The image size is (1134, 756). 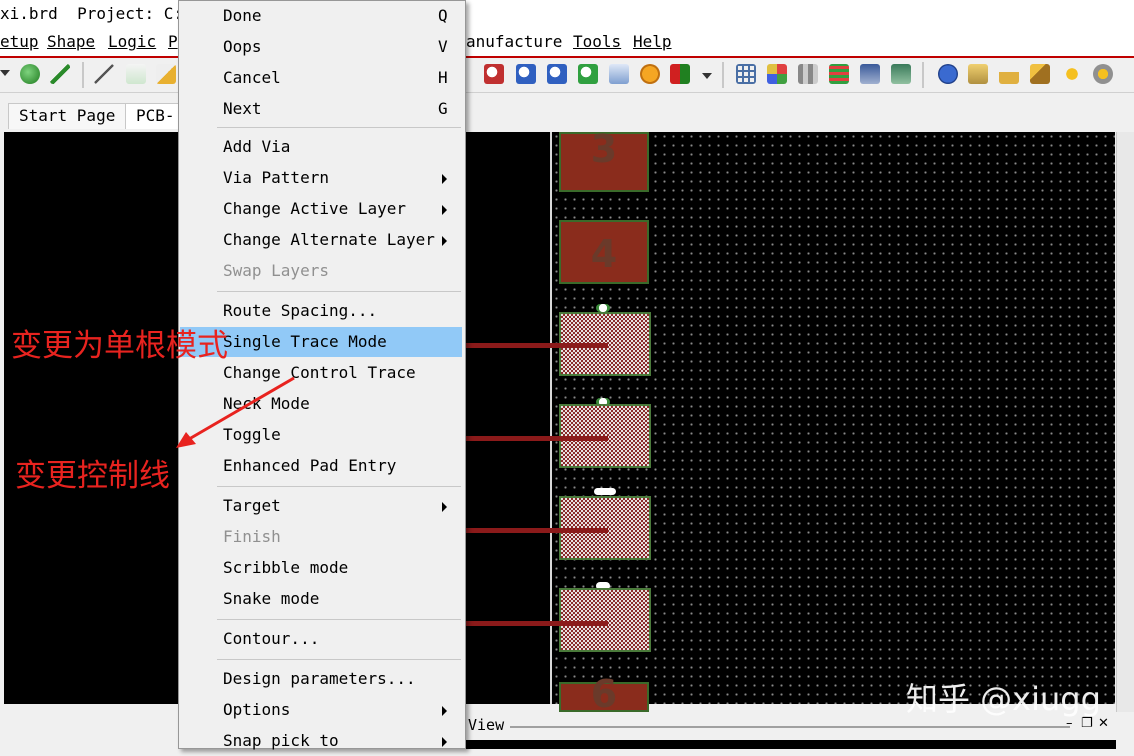 I want to click on menu-item-next: Next G, so click(x=321, y=109).